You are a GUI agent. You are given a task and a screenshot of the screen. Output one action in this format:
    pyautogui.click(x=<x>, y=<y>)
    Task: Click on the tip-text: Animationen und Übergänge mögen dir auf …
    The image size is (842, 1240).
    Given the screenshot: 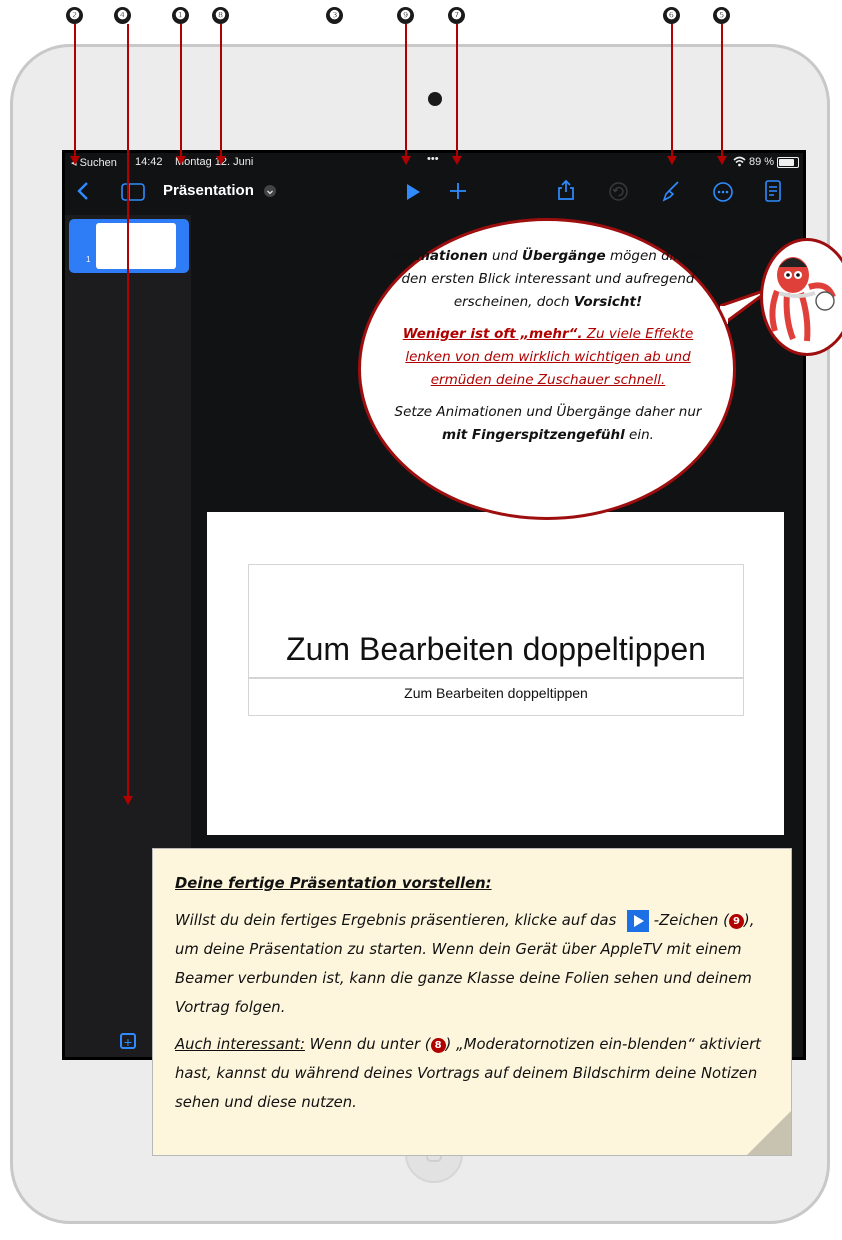 What is the action you would take?
    pyautogui.click(x=548, y=350)
    